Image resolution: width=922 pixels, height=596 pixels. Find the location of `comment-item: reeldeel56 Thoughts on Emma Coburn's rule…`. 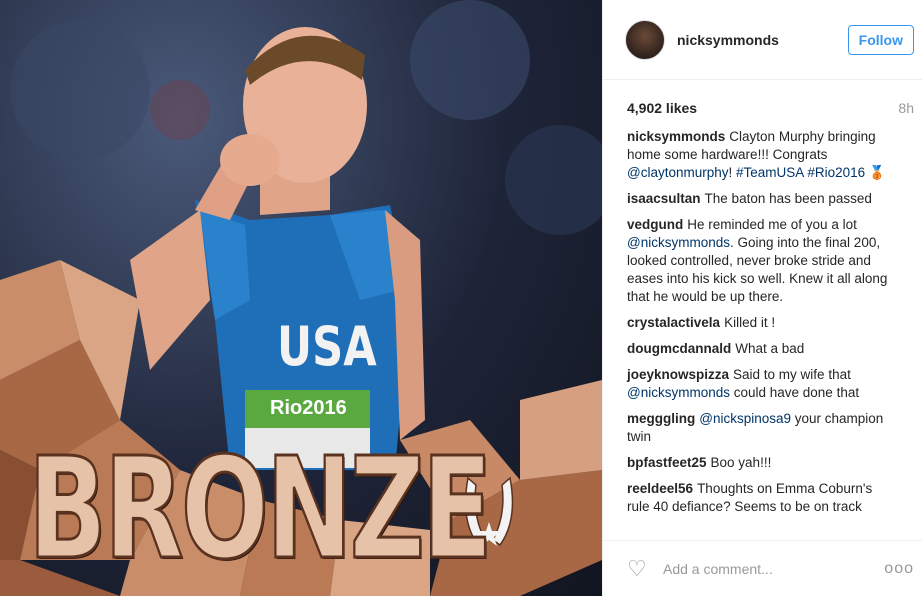

comment-item: reeldeel56 Thoughts on Emma Coburn's rule… is located at coordinates (762, 498).